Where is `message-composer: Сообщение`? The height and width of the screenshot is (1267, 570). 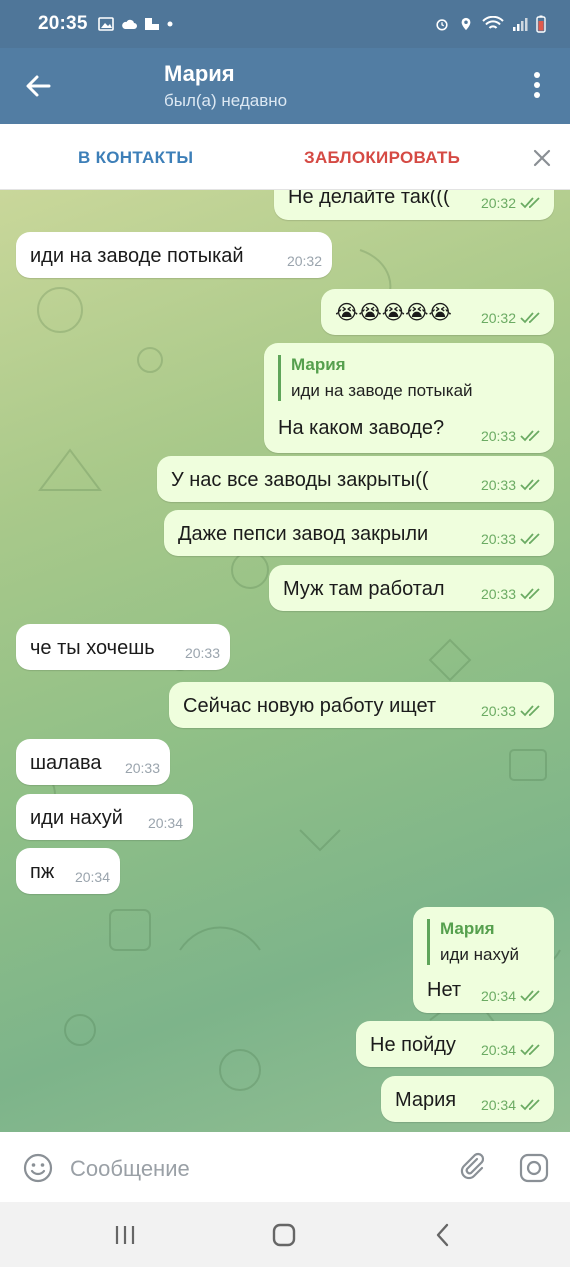
message-composer: Сообщение is located at coordinates (285, 1167).